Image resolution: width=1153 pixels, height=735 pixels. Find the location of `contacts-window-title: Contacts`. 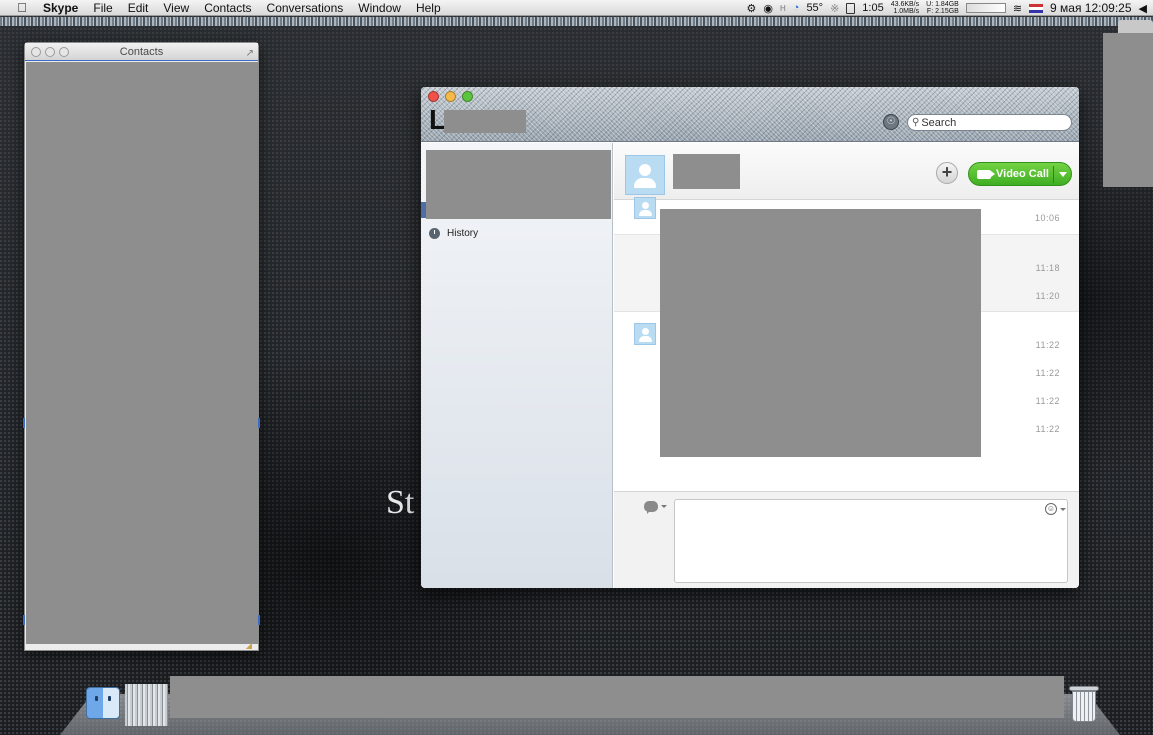

contacts-window-title: Contacts is located at coordinates (141, 52).